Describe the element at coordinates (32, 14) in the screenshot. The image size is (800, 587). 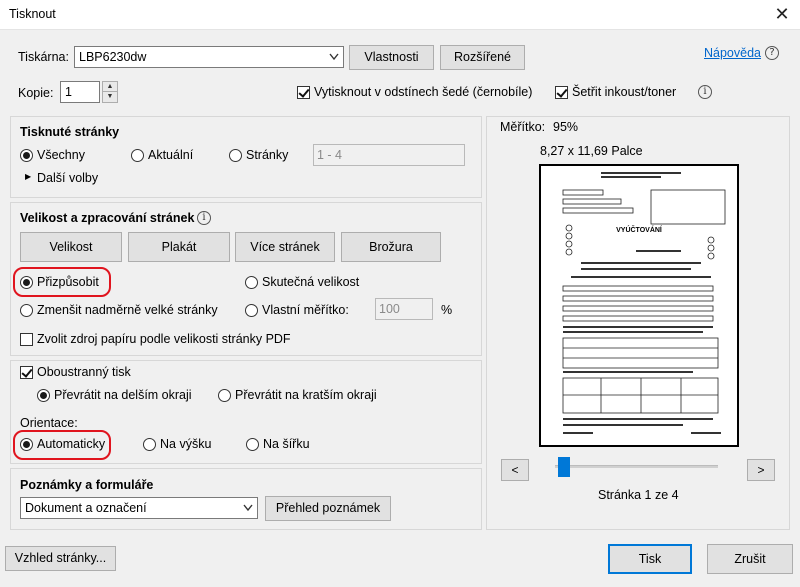
I see `window-title: Tisknout` at that location.